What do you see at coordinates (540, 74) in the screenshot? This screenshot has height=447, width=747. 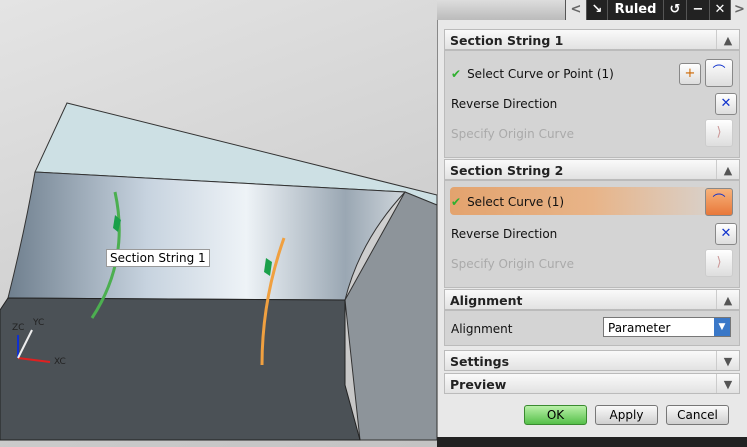 I see `select-label: Select Curve or Point (1)` at bounding box center [540, 74].